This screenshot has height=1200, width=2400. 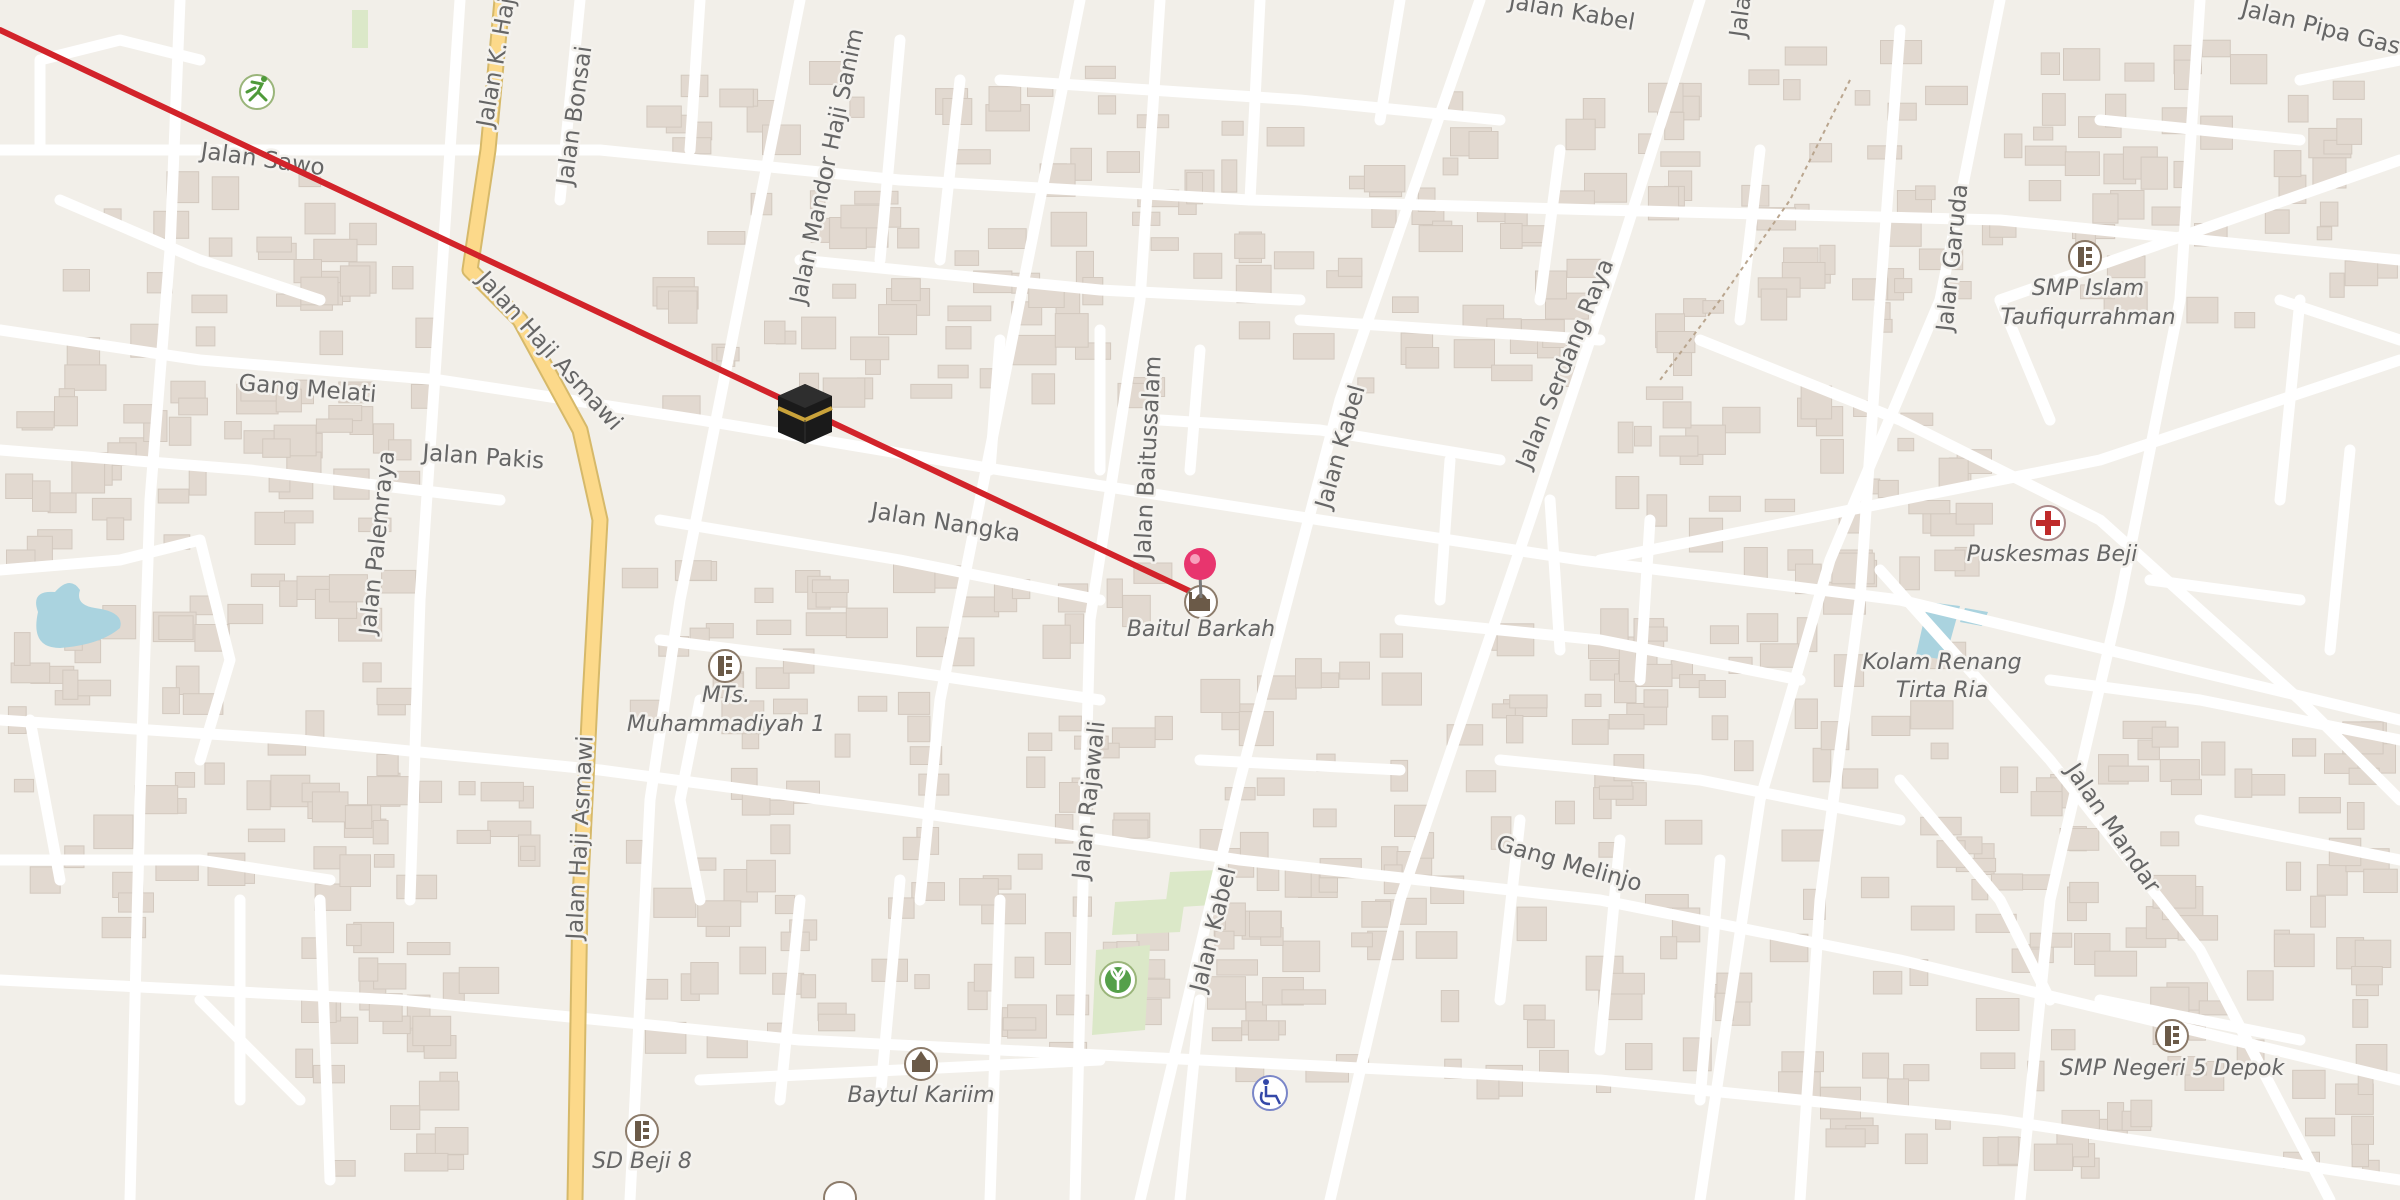 What do you see at coordinates (1118, 980) in the screenshot?
I see `garden-centre-icon` at bounding box center [1118, 980].